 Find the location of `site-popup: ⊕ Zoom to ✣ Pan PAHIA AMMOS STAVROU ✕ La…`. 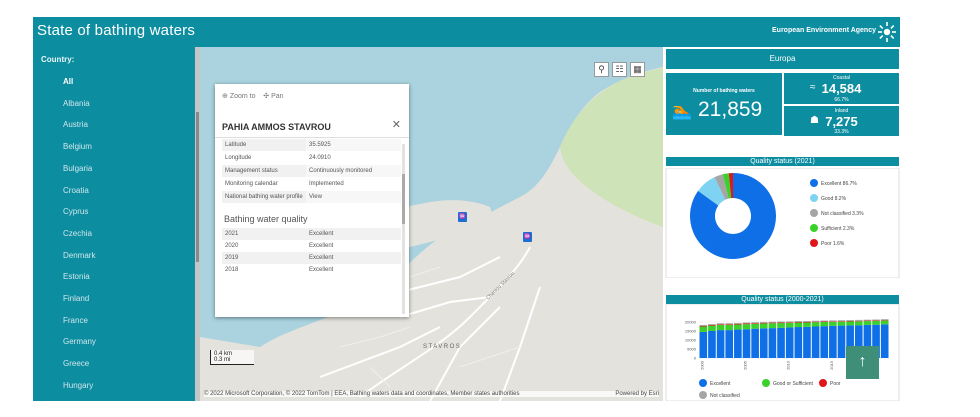

site-popup: ⊕ Zoom to ✣ Pan PAHIA AMMOS STAVROU ✕ La… is located at coordinates (312, 200).